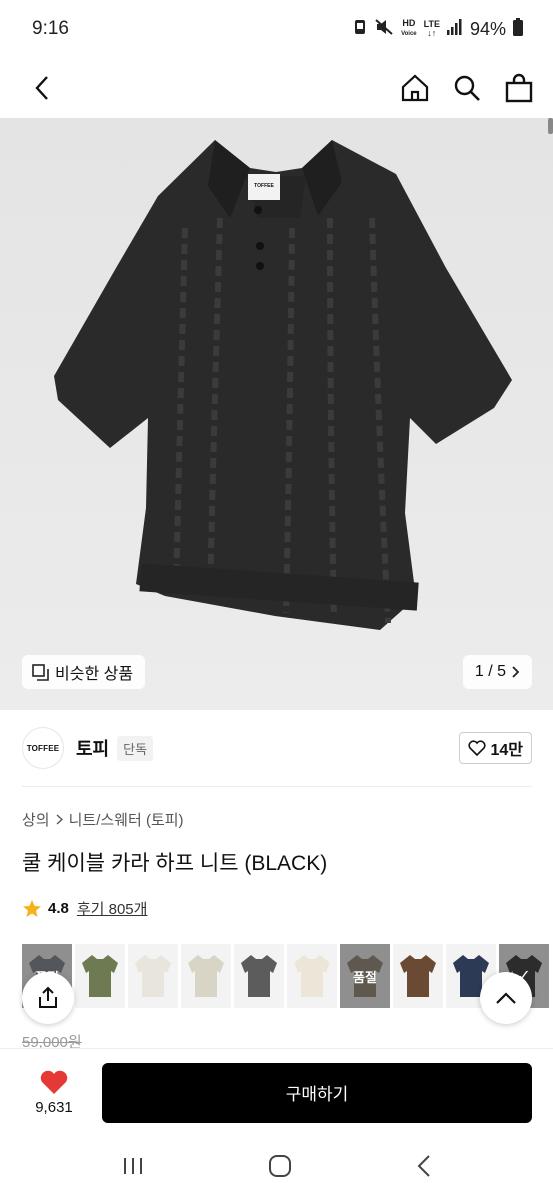 This screenshot has width=553, height=1200. I want to click on rating-value: 4.8, so click(58, 908).